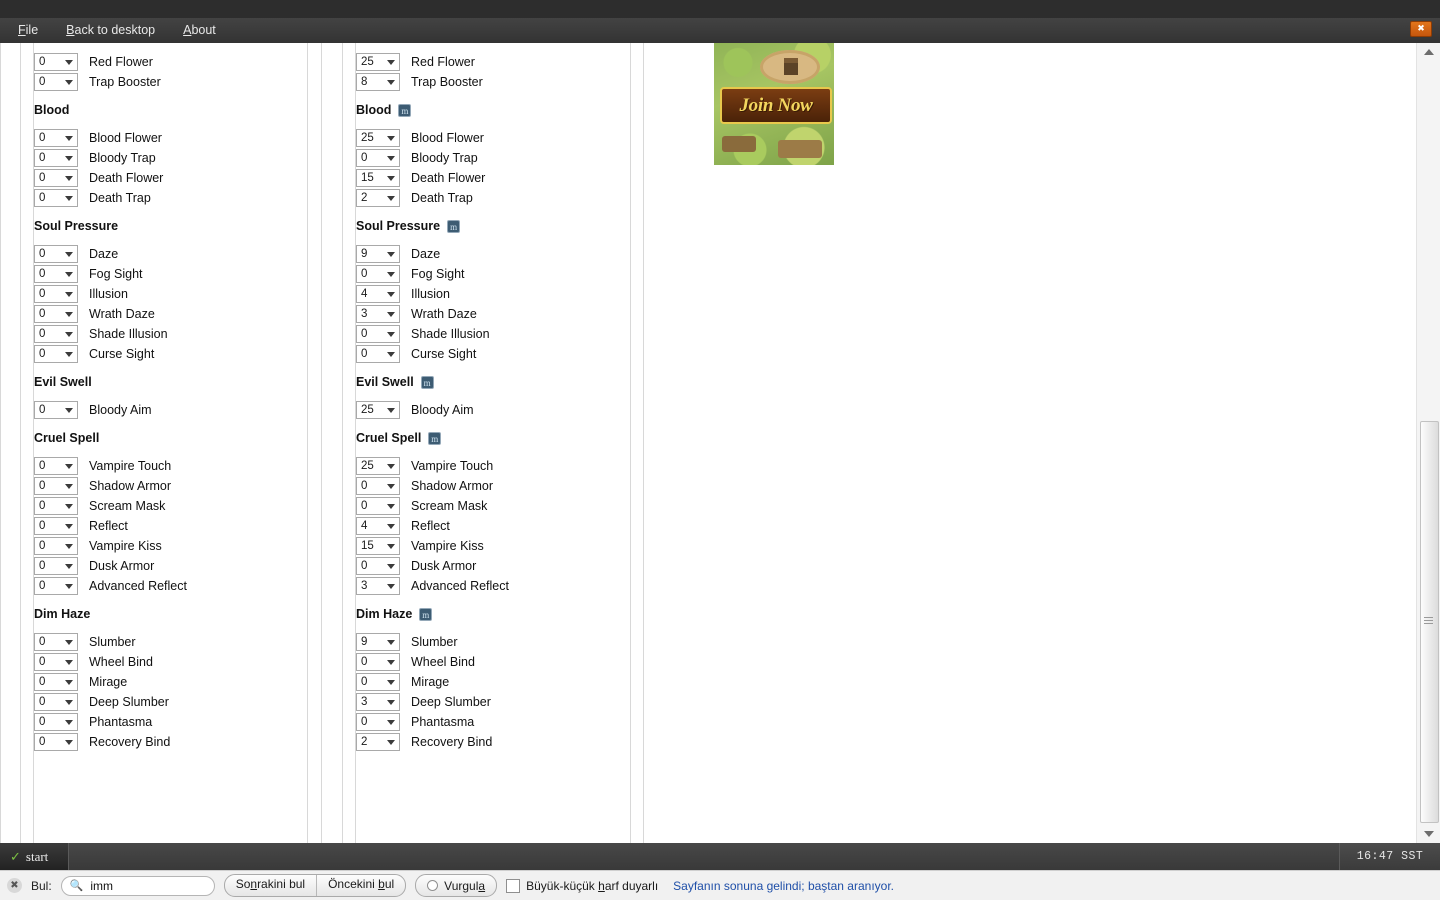 The image size is (1440, 900). Describe the element at coordinates (62, 614) in the screenshot. I see `group-heading-label: Dim Haze` at that location.